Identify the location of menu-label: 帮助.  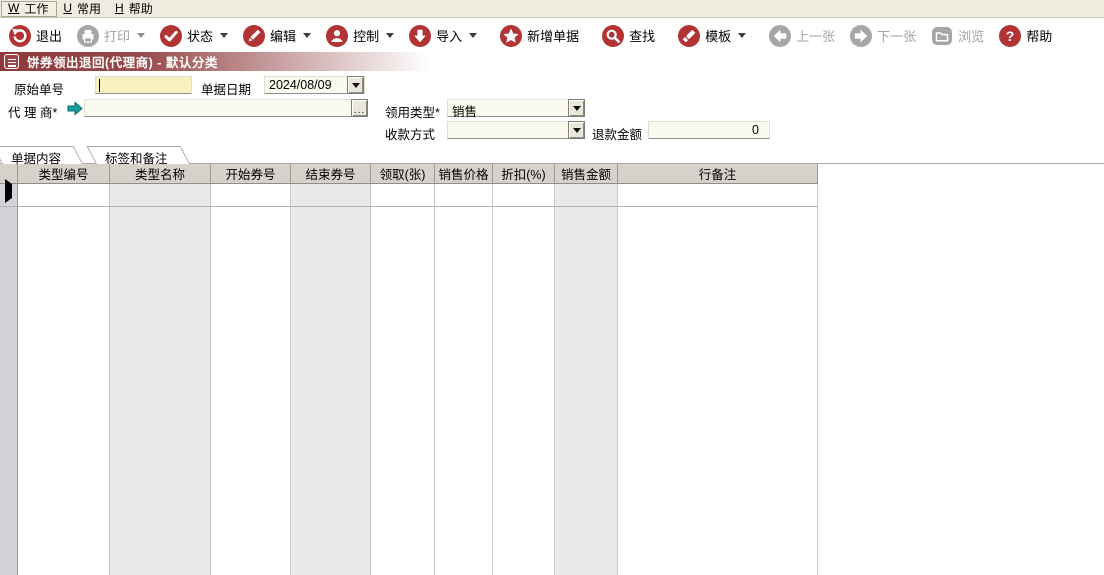
(140, 8).